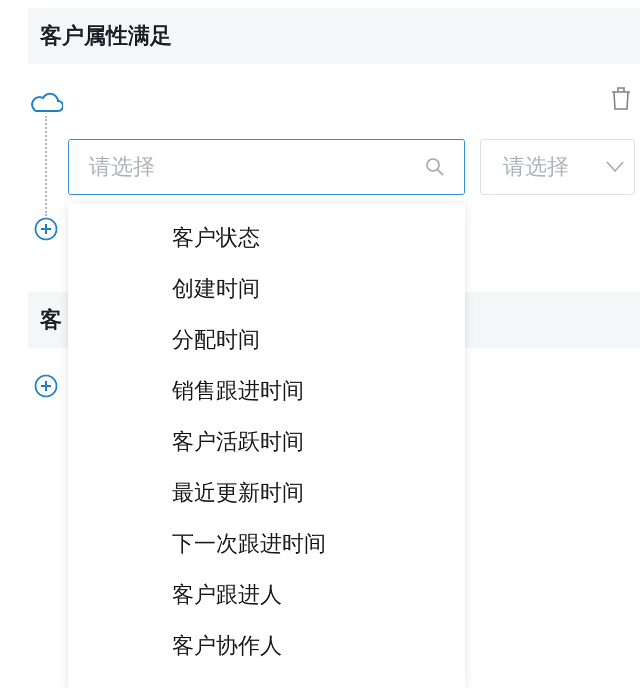 This screenshot has width=640, height=688. What do you see at coordinates (435, 167) in the screenshot?
I see `search-icon` at bounding box center [435, 167].